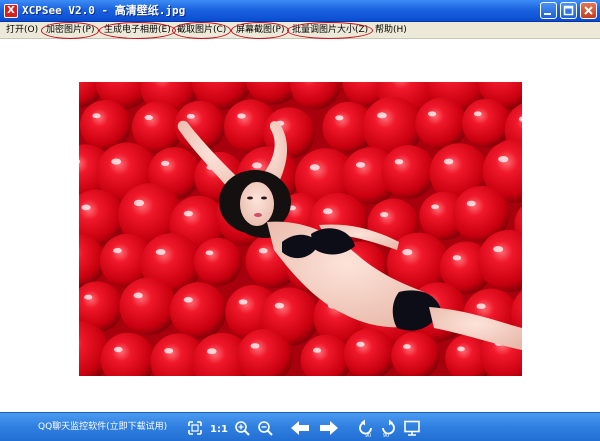  I want to click on menu-open: 打开(O), so click(22, 30).